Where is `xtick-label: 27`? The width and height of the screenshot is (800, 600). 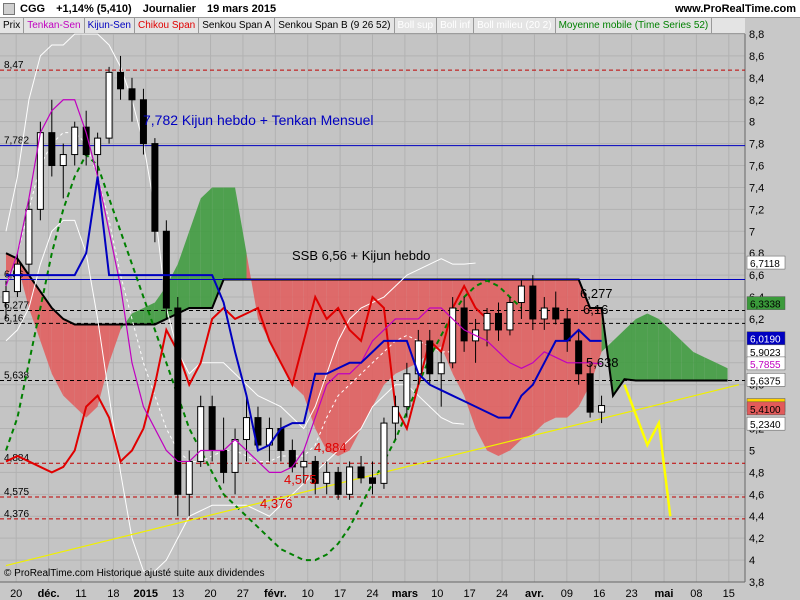
xtick-label: 27 is located at coordinates (243, 594).